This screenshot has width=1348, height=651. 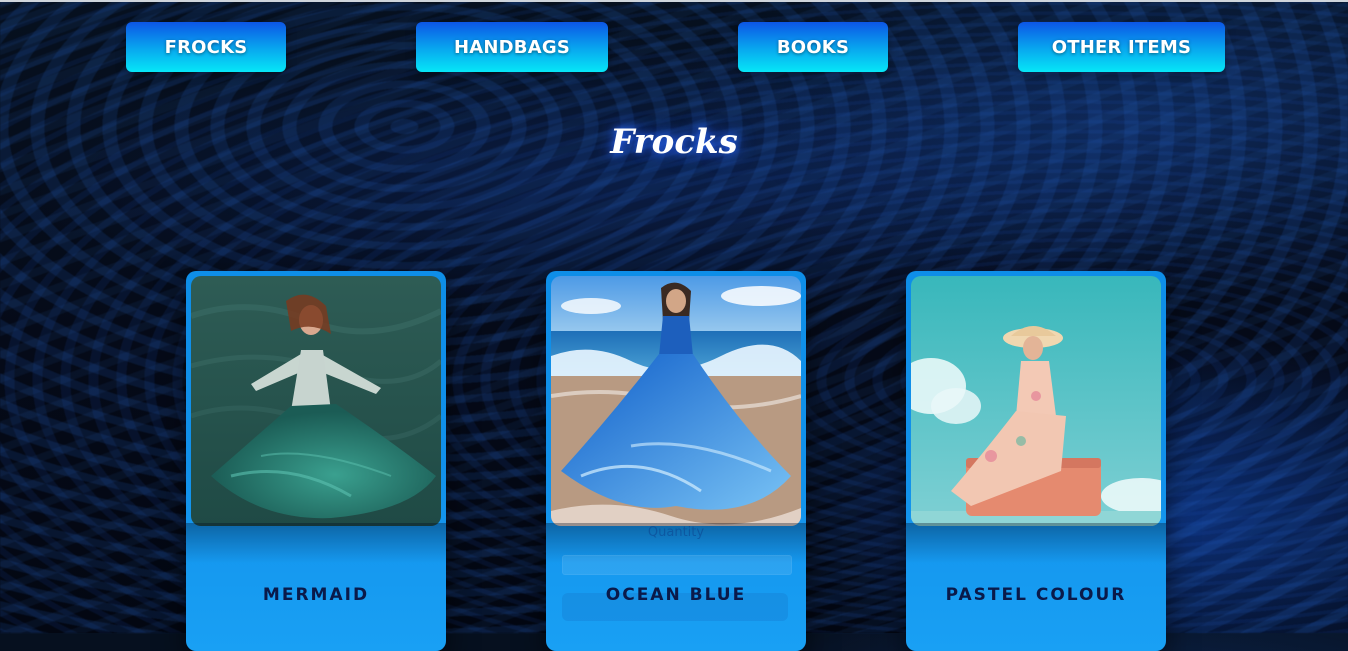 I want to click on product-card-pastel-colour: PASTEL COLOUR, so click(x=1036, y=461).